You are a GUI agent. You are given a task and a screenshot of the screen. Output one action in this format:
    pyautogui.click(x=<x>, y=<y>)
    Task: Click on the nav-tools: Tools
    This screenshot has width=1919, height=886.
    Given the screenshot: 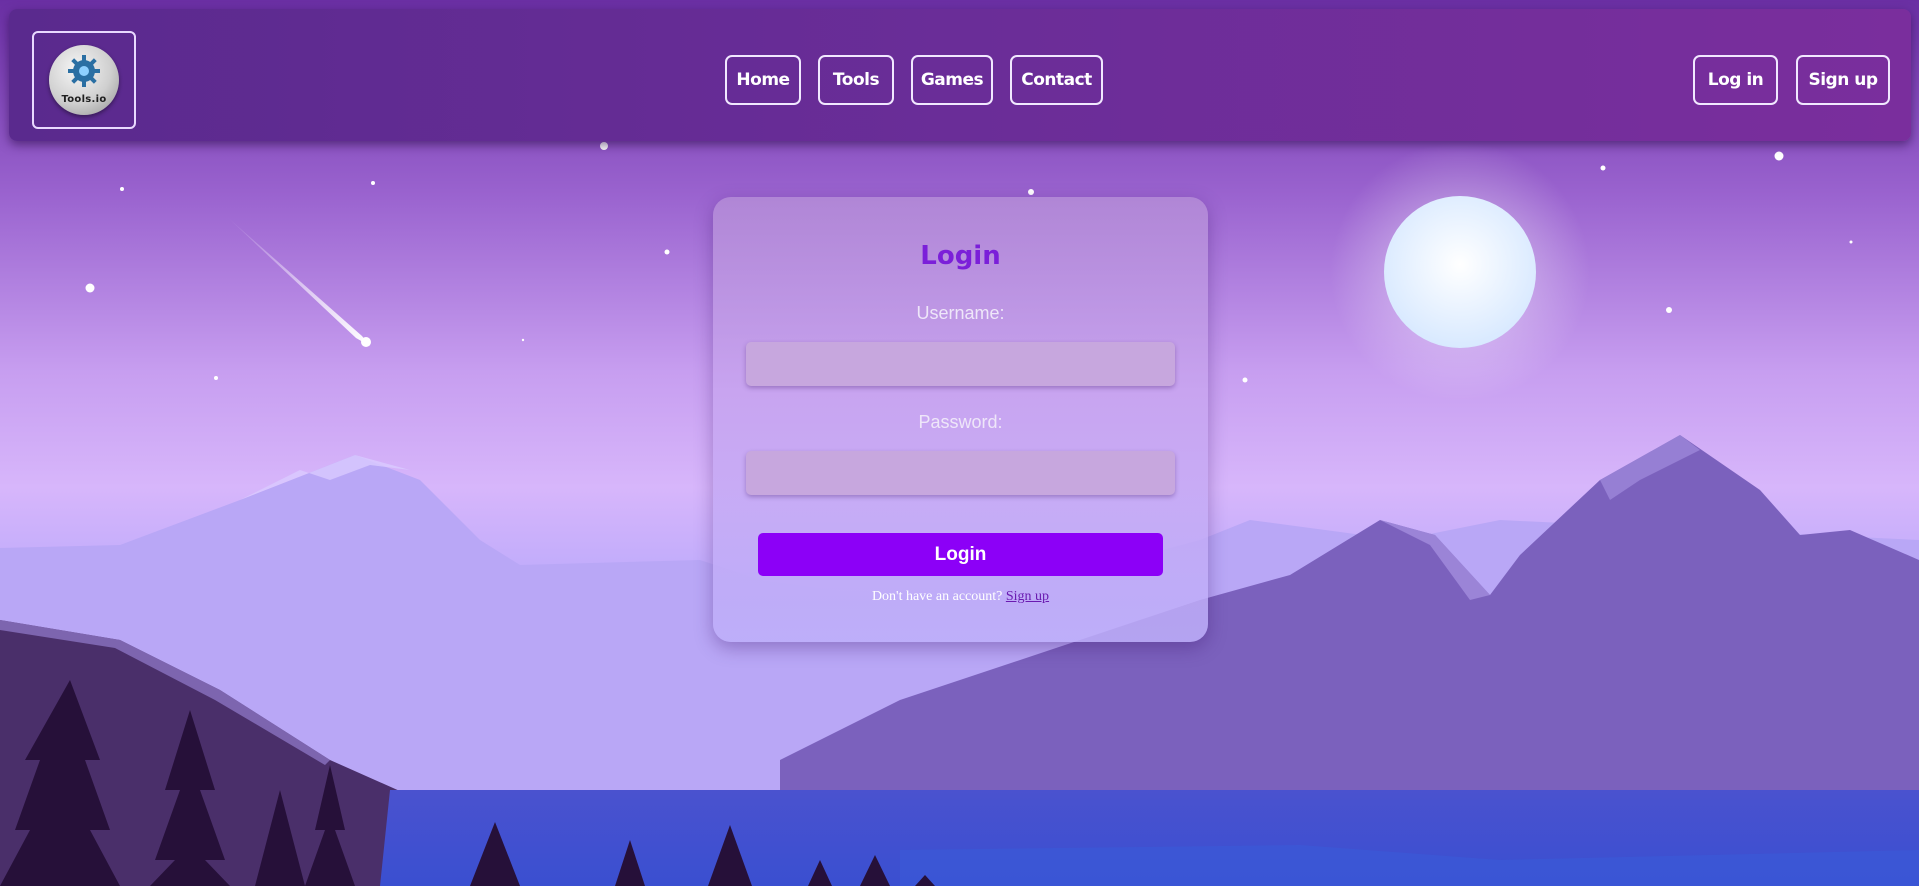 What is the action you would take?
    pyautogui.click(x=856, y=80)
    